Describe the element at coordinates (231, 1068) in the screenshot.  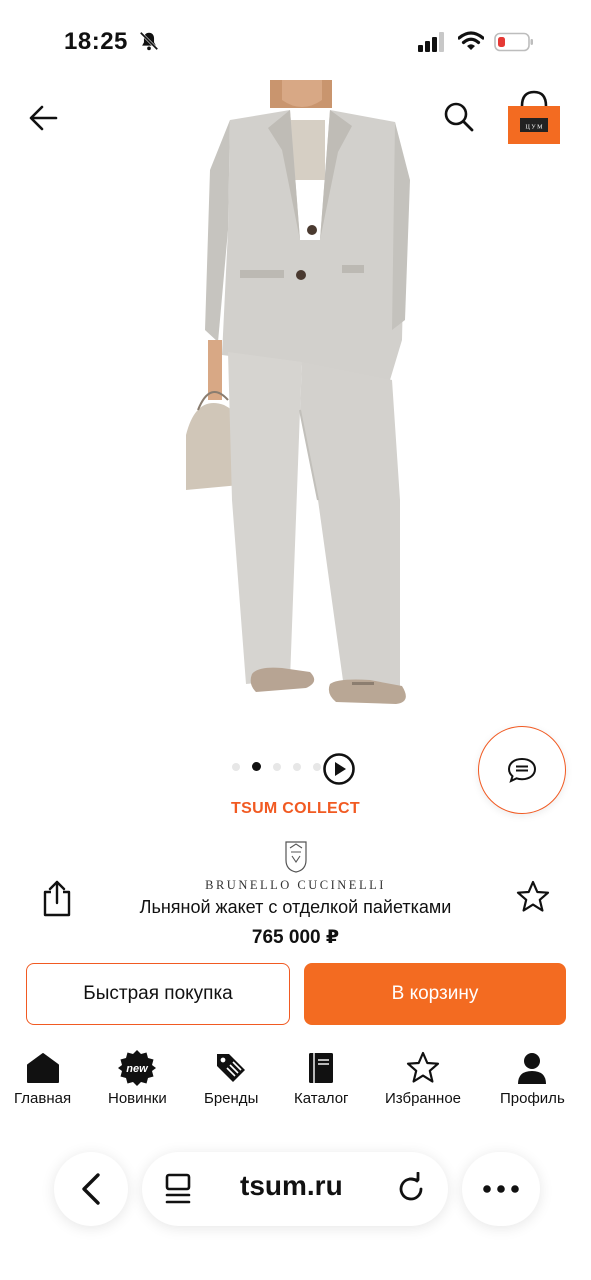
I see `tag-icon` at that location.